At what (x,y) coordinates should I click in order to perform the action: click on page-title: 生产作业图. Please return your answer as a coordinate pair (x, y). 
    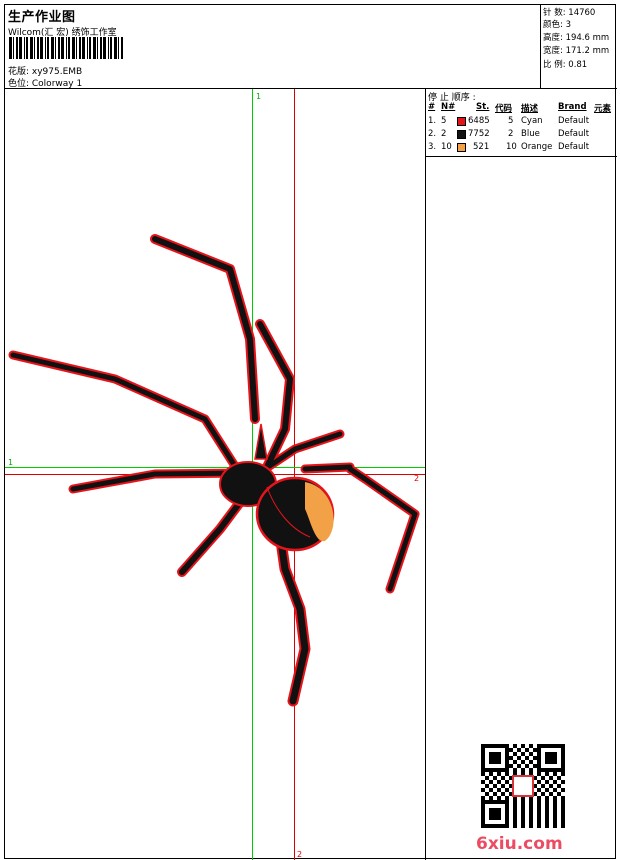
    Looking at the image, I should click on (42, 17).